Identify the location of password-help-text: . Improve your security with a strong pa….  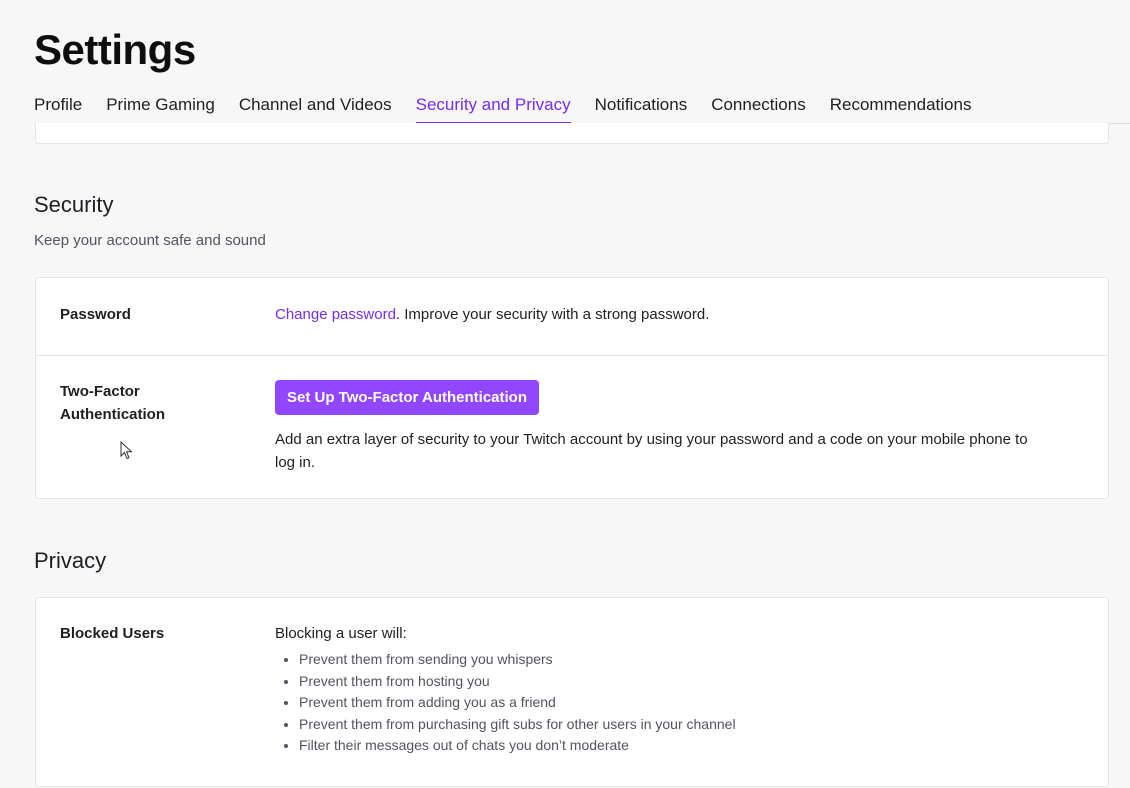
(552, 314).